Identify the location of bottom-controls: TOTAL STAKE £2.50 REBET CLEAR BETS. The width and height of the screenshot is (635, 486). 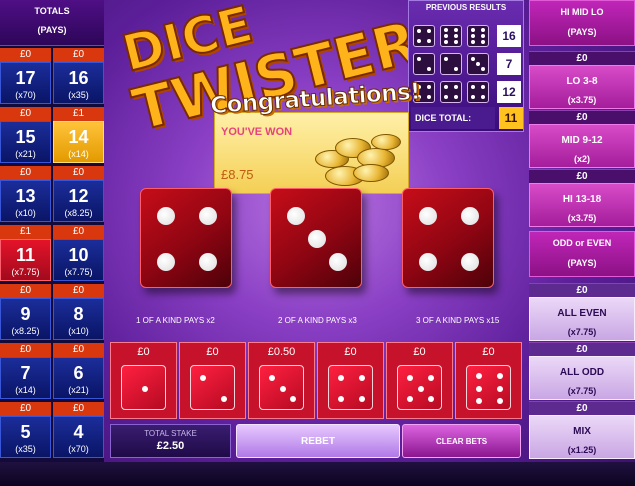
(315, 441).